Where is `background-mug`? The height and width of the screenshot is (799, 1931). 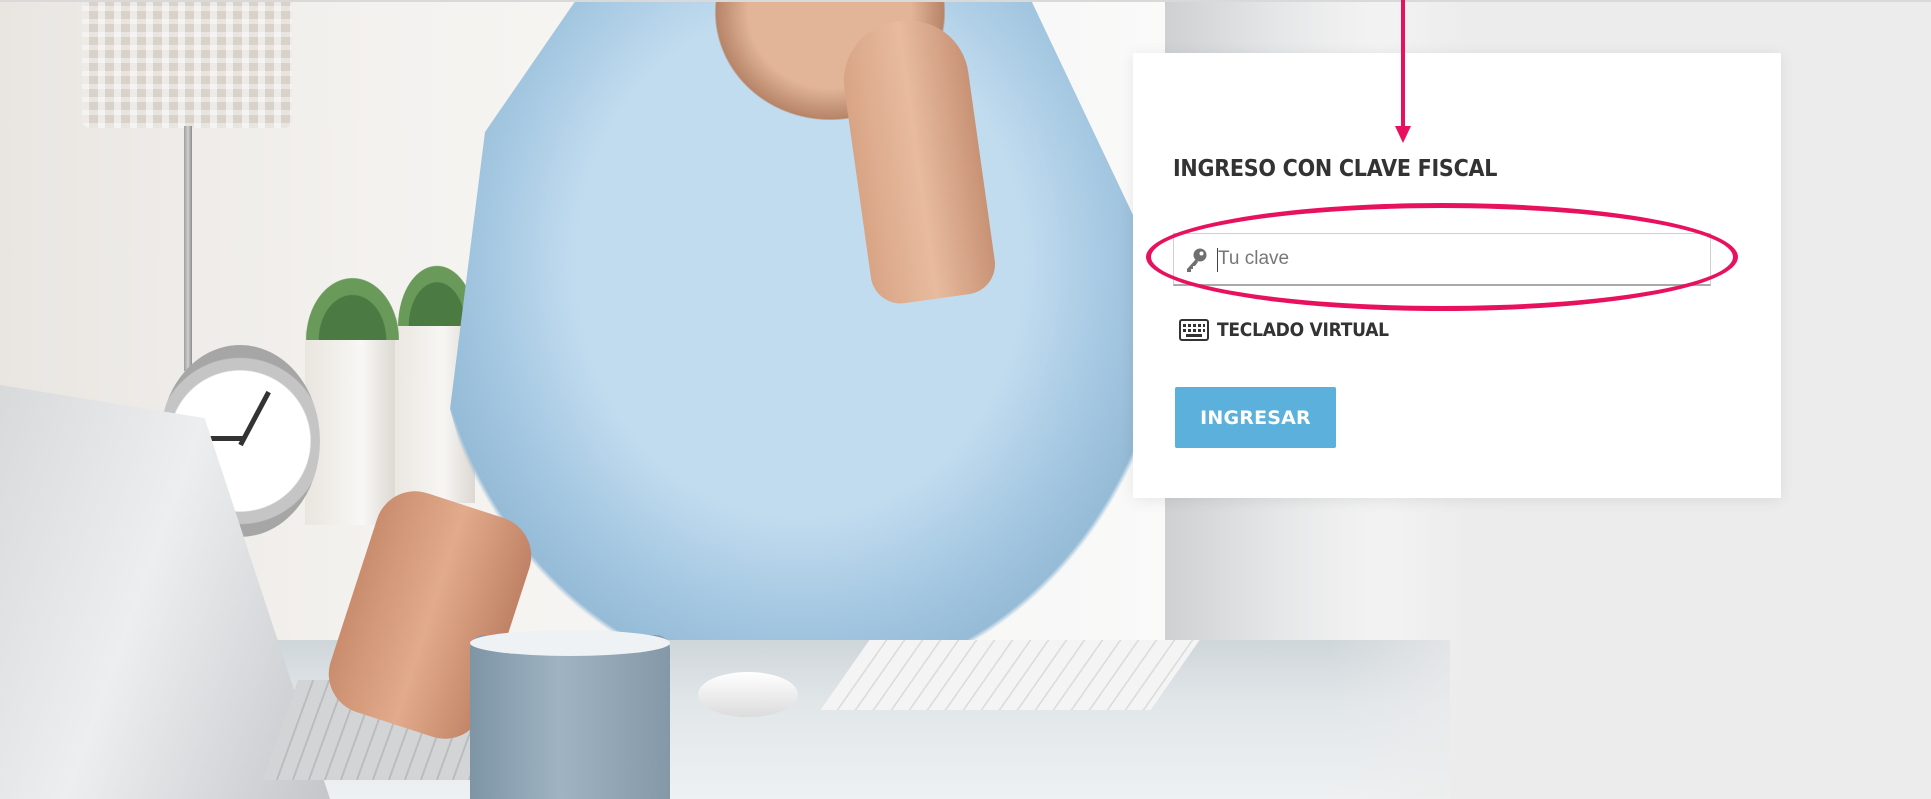 background-mug is located at coordinates (570, 717).